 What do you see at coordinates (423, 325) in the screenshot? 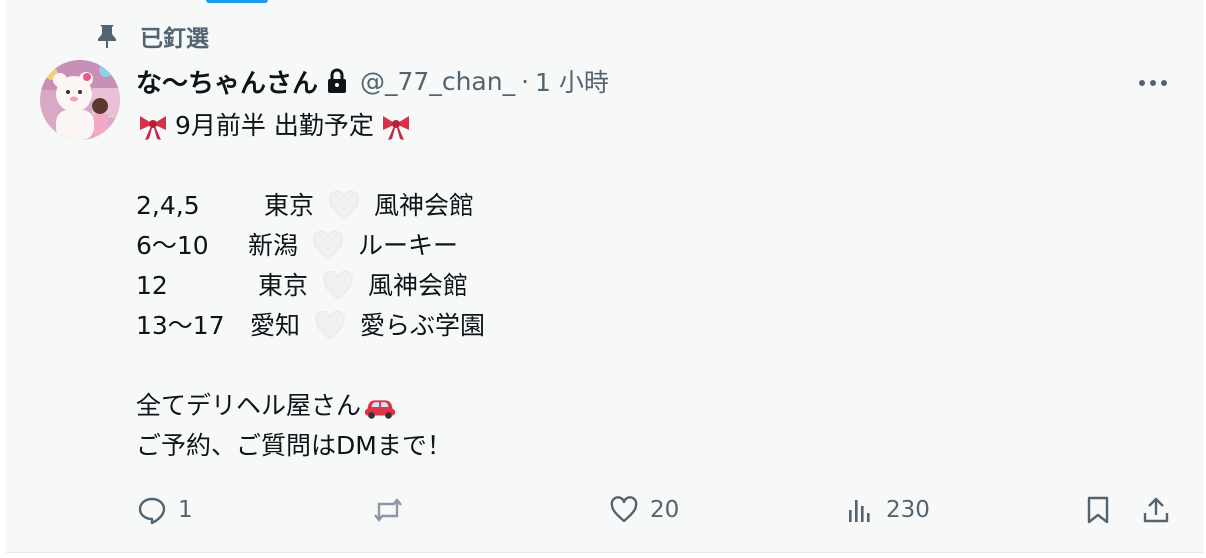
I see `schedule-venue: 愛らぶ学園` at bounding box center [423, 325].